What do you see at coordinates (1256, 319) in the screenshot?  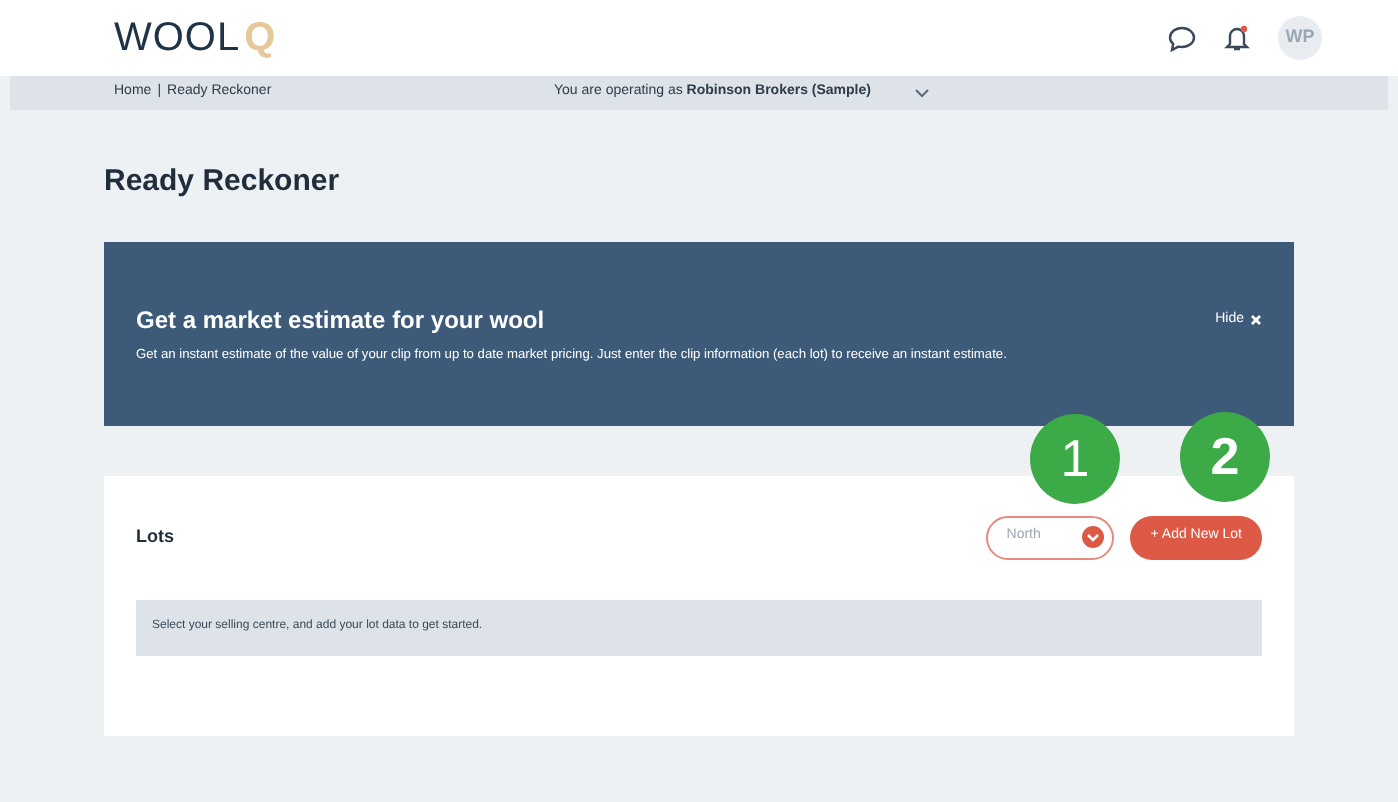 I see `close-icon` at bounding box center [1256, 319].